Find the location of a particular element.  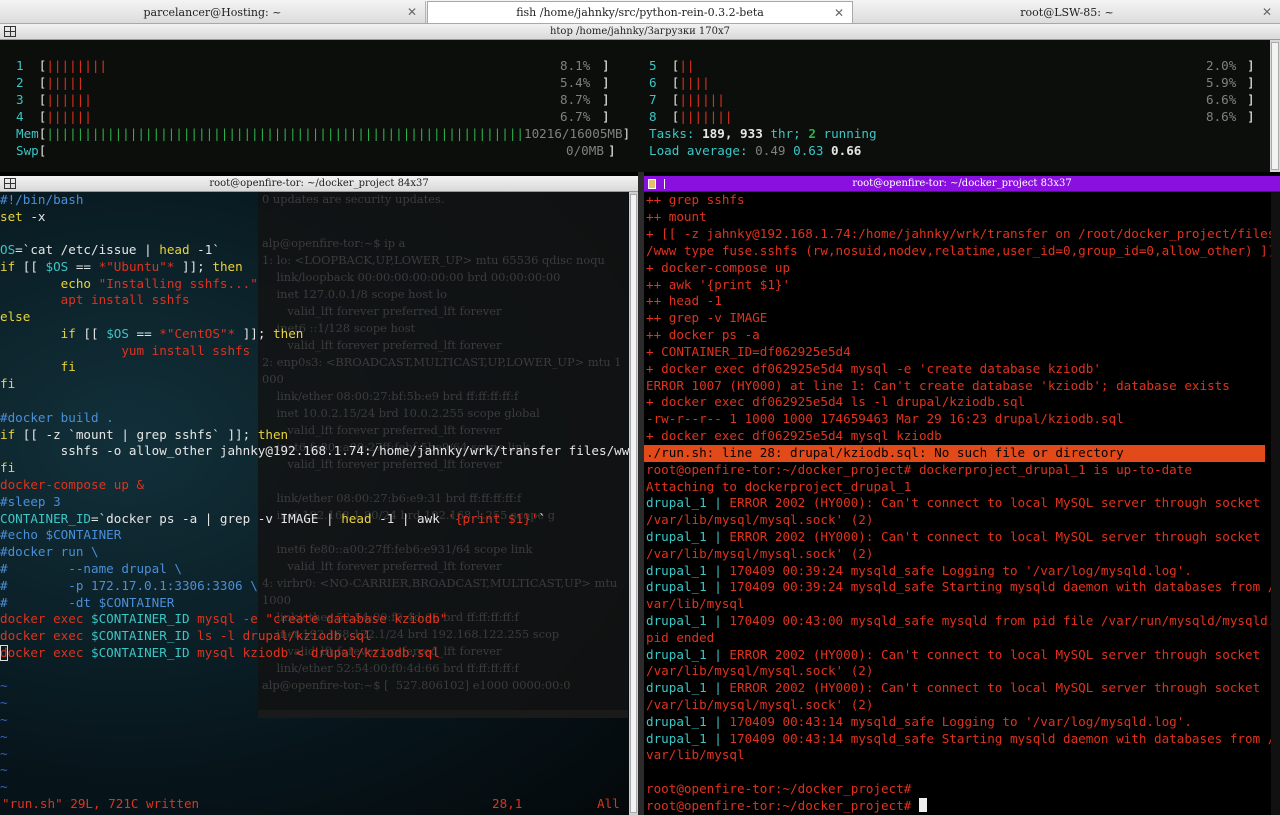

output-line: ++ head -1 is located at coordinates (684, 300).